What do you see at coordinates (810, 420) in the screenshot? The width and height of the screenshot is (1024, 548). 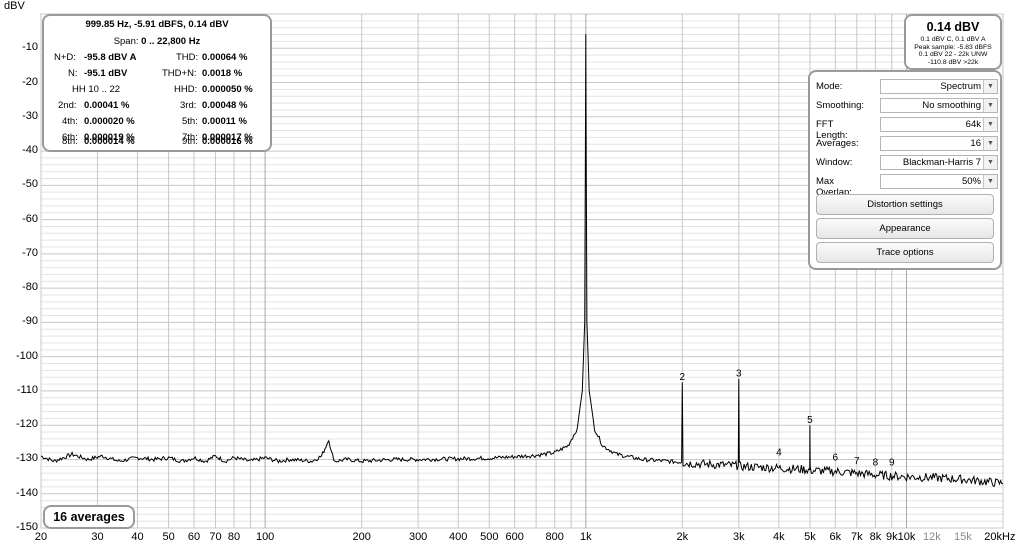 I see `harmonic-marker-label: 5` at bounding box center [810, 420].